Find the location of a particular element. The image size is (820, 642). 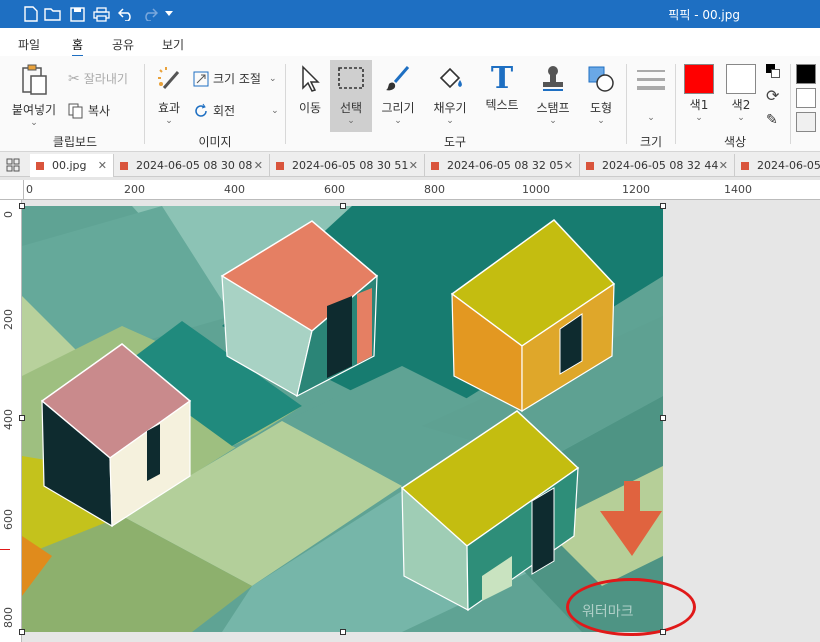

stamp-icon is located at coordinates (553, 78).